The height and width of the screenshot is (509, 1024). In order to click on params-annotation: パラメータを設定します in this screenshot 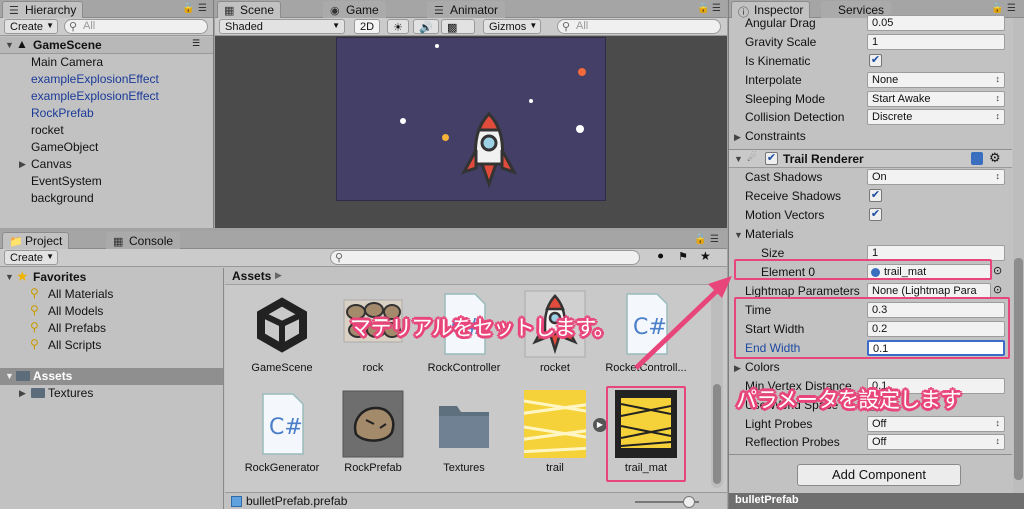, I will do `click(848, 400)`.